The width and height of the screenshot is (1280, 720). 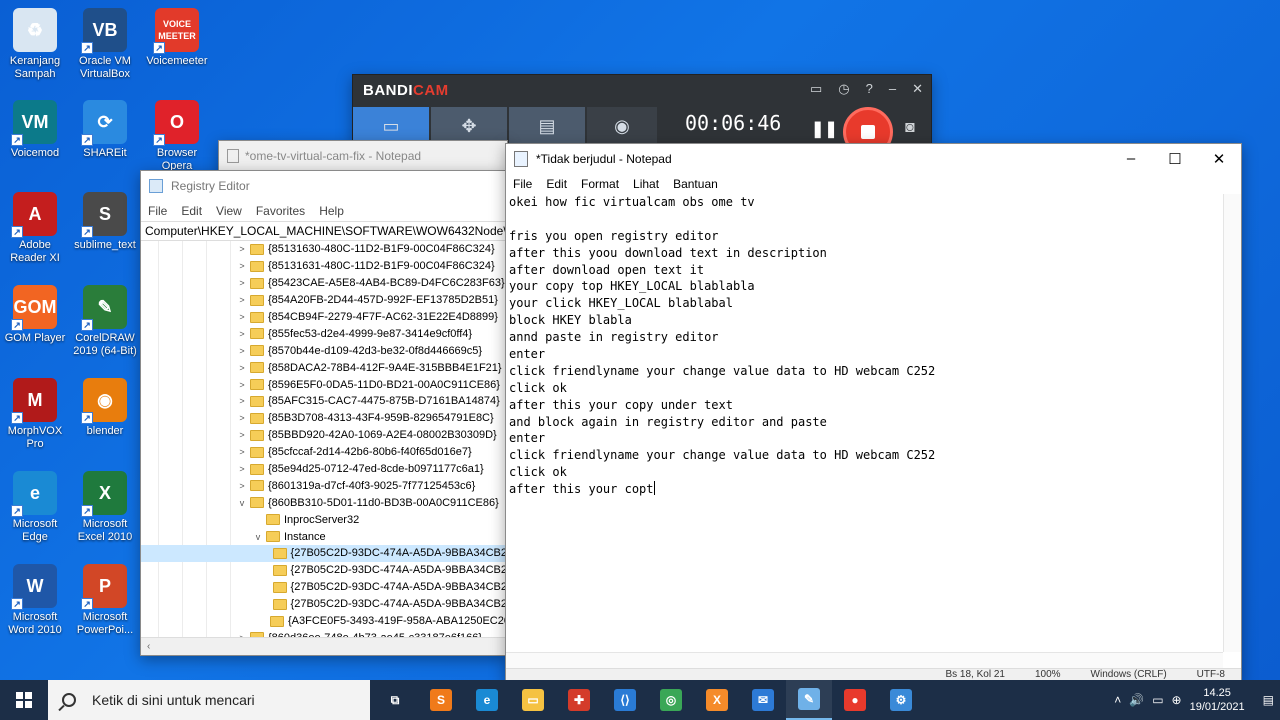 What do you see at coordinates (533, 700) in the screenshot?
I see `taskbar-app-file-explorer: ▭` at bounding box center [533, 700].